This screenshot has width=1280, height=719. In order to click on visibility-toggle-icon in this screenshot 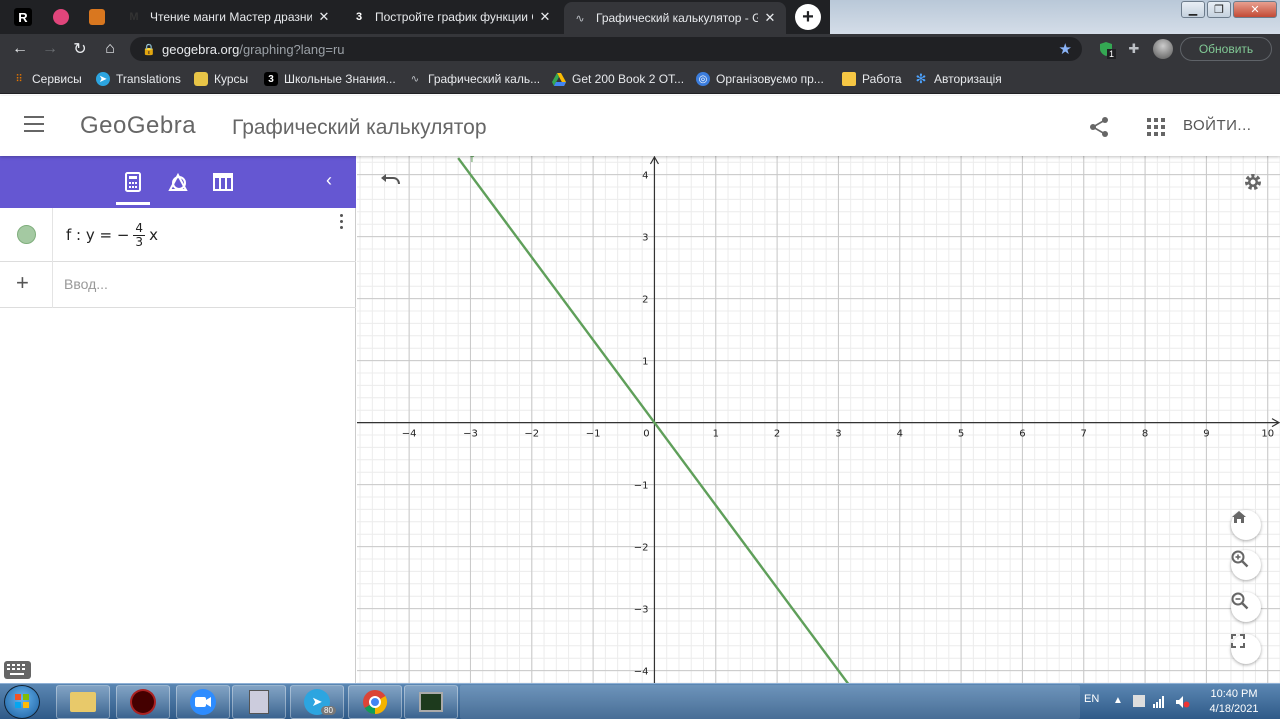, I will do `click(26, 234)`.